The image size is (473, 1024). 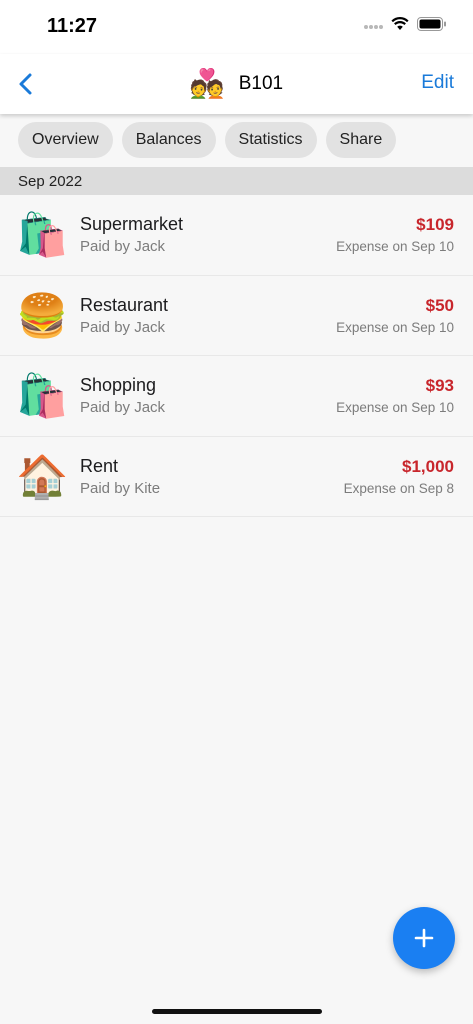 What do you see at coordinates (270, 140) in the screenshot?
I see `chip-statistics: Statistics` at bounding box center [270, 140].